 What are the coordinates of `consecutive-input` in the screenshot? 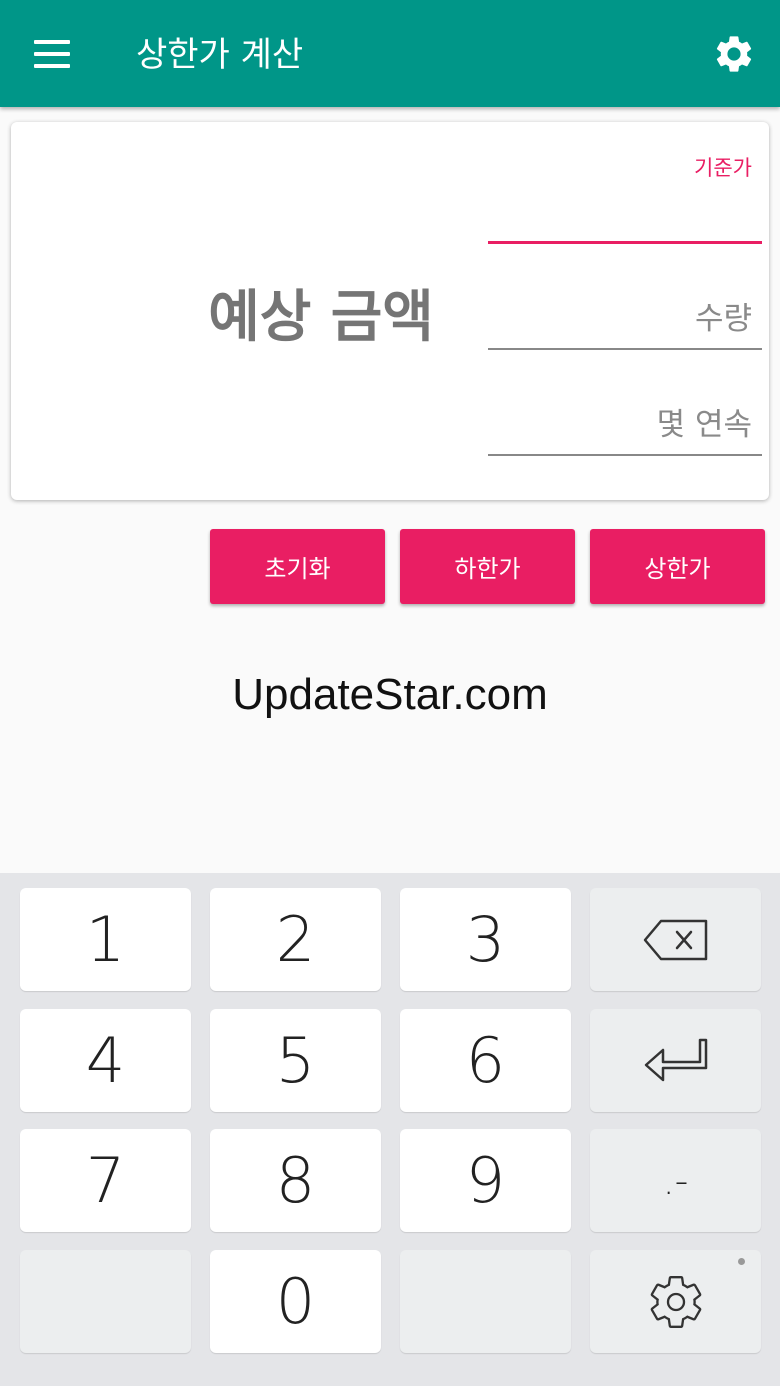 It's located at (625, 425).